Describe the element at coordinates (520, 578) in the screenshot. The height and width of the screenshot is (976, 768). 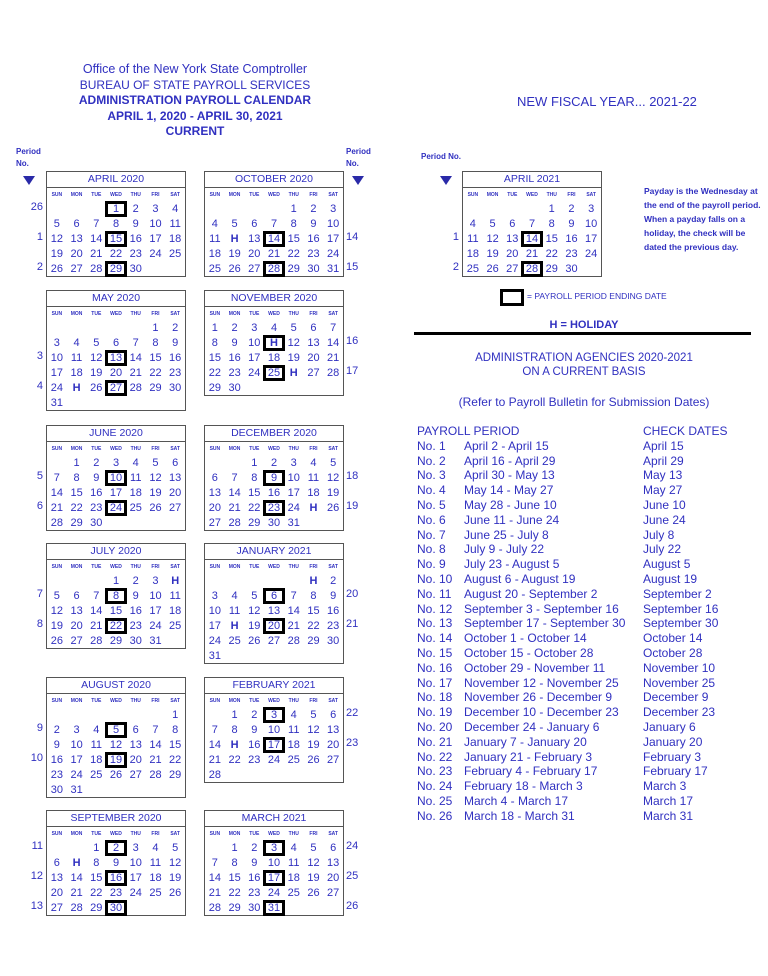
I see `period-range-cell: August 6 - August 19` at that location.